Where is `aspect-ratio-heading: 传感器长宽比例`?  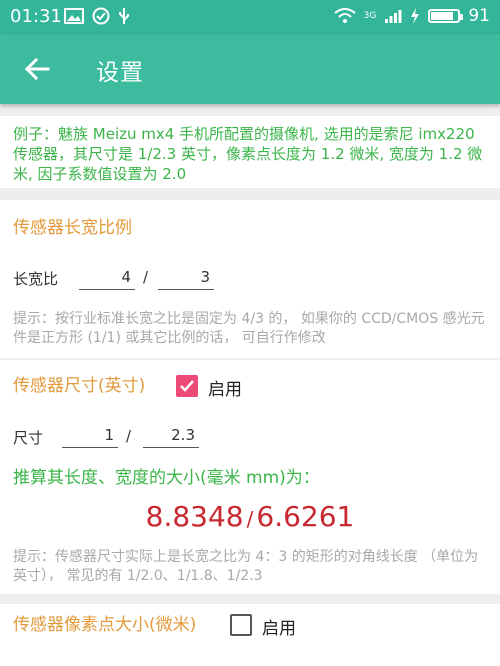 aspect-ratio-heading: 传感器长宽比例 is located at coordinates (72, 228).